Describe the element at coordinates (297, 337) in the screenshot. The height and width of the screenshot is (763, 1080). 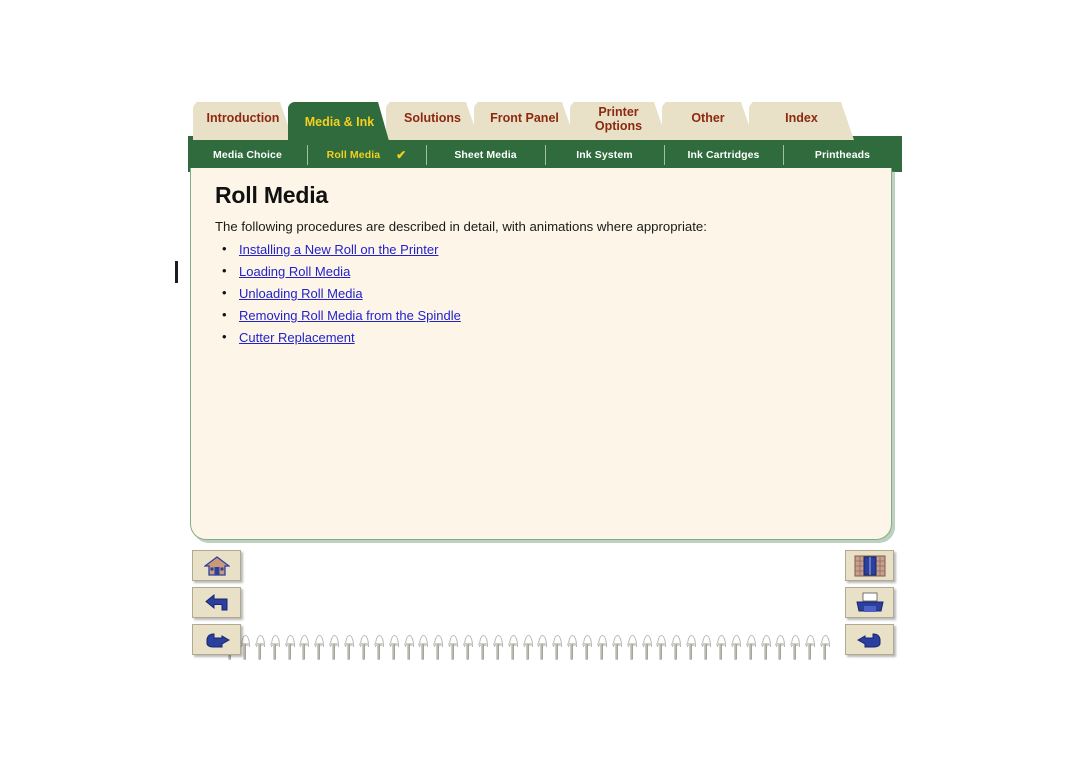
I see `link-cutter-replacement: Cutter Replacement` at that location.